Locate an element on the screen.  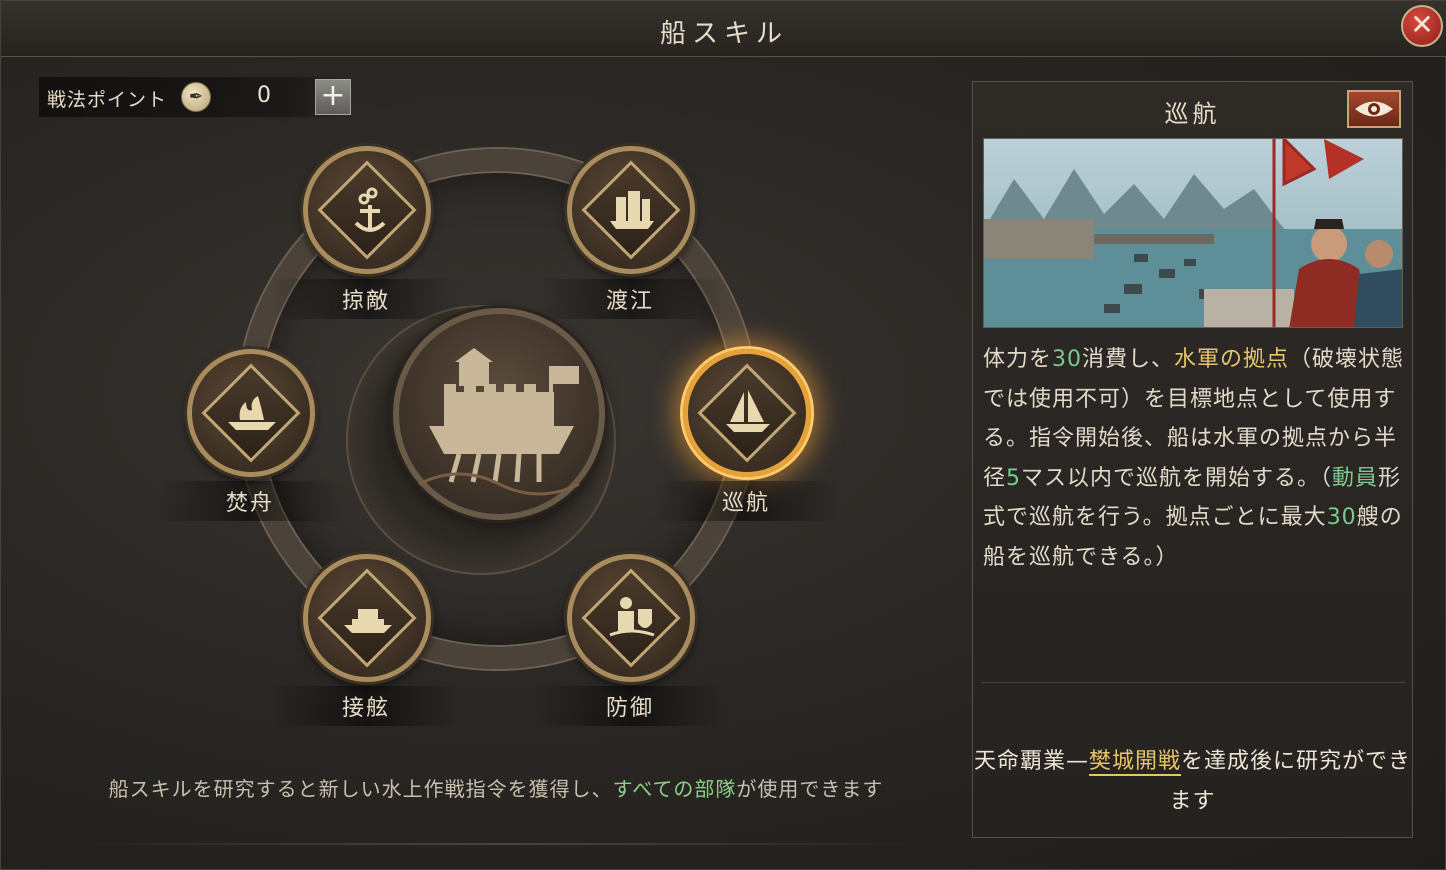
skill-label-toko: 渡江 is located at coordinates (630, 299).